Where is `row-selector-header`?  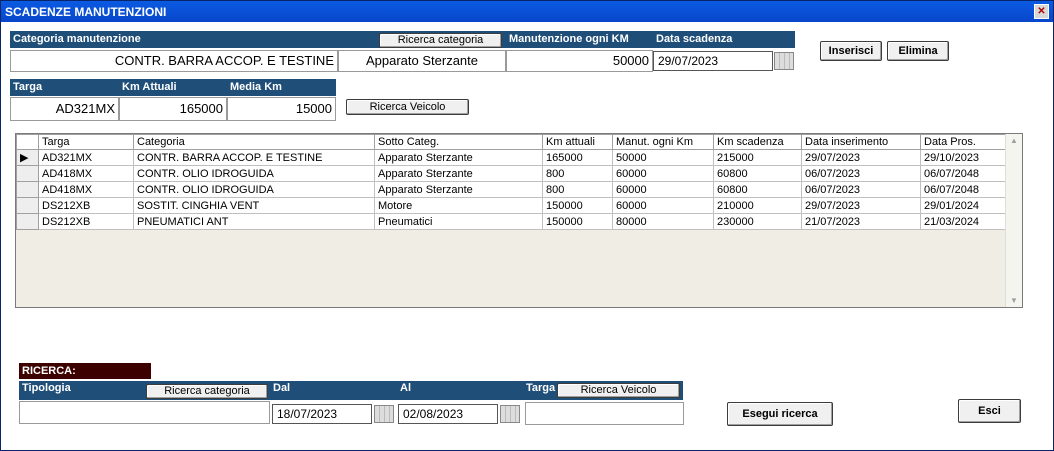 row-selector-header is located at coordinates (27, 142).